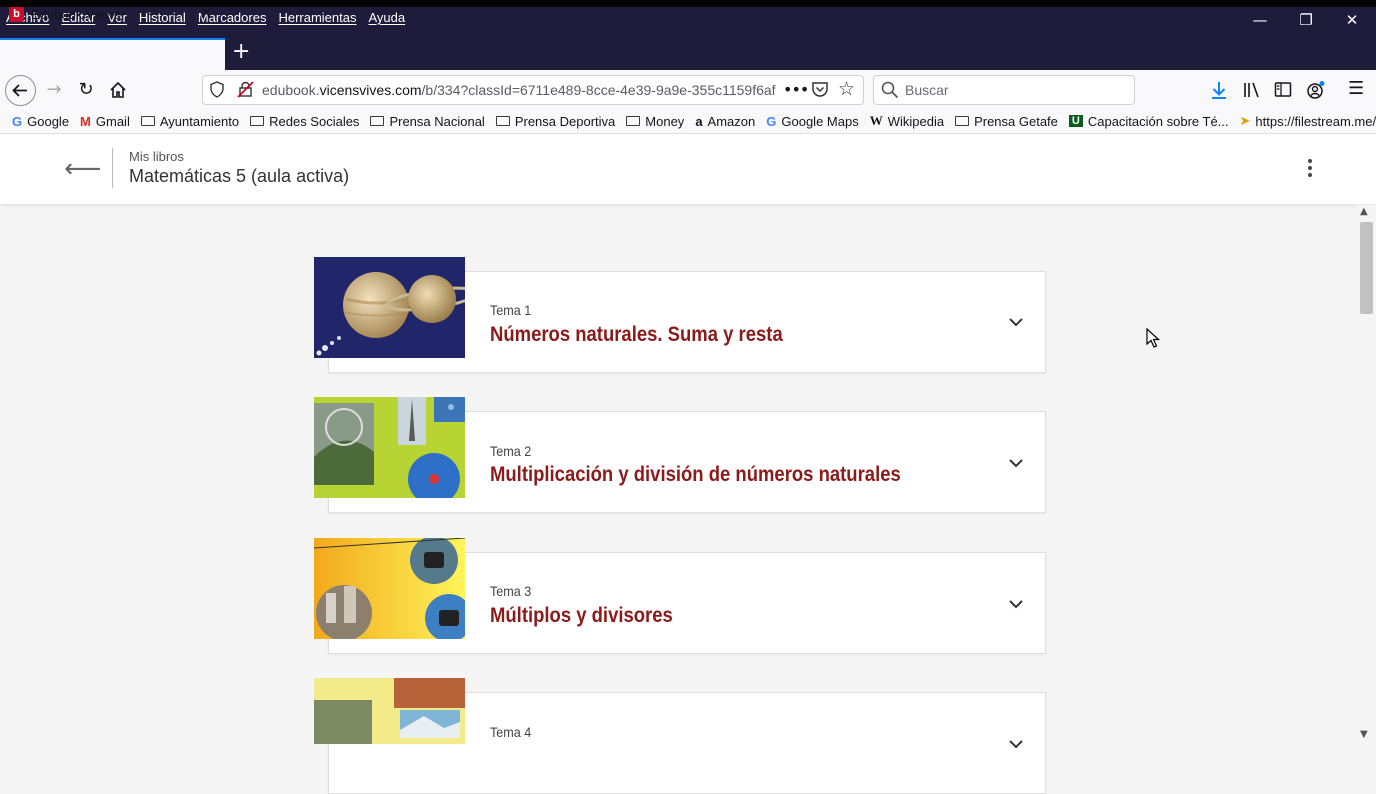 The height and width of the screenshot is (794, 1376). I want to click on tab-edubook-viewer, so click(112, 54).